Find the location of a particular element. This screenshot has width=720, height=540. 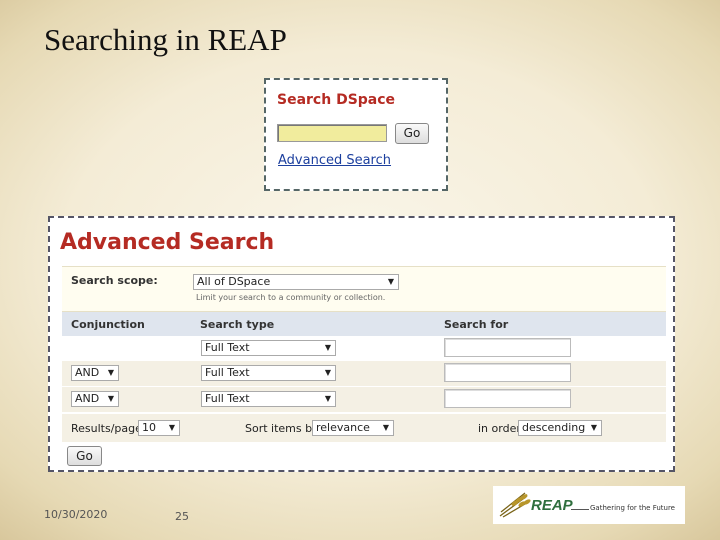

criteria-row-3: AND ▼ Full Text ▼ is located at coordinates (364, 399).